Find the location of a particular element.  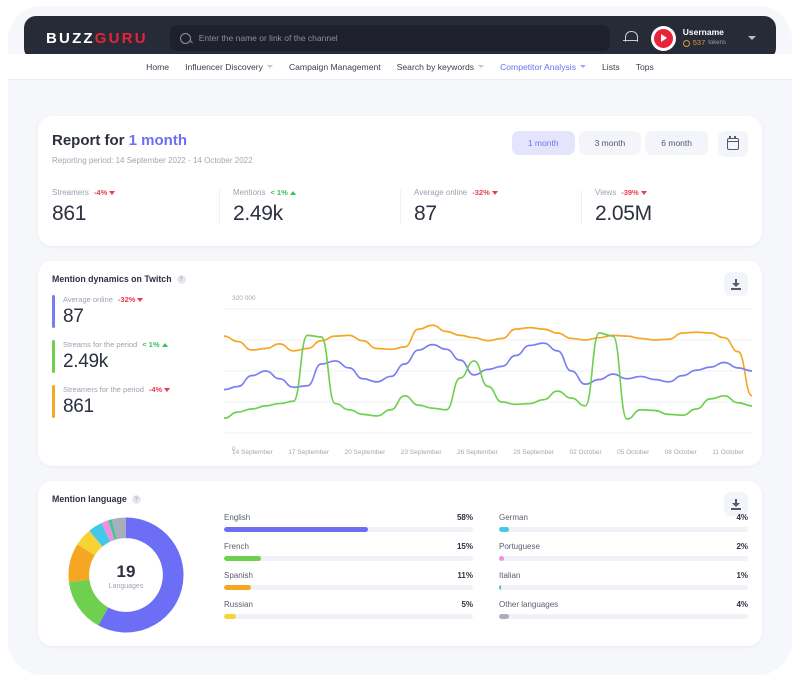

page-title: Report for 1 month is located at coordinates (119, 140).